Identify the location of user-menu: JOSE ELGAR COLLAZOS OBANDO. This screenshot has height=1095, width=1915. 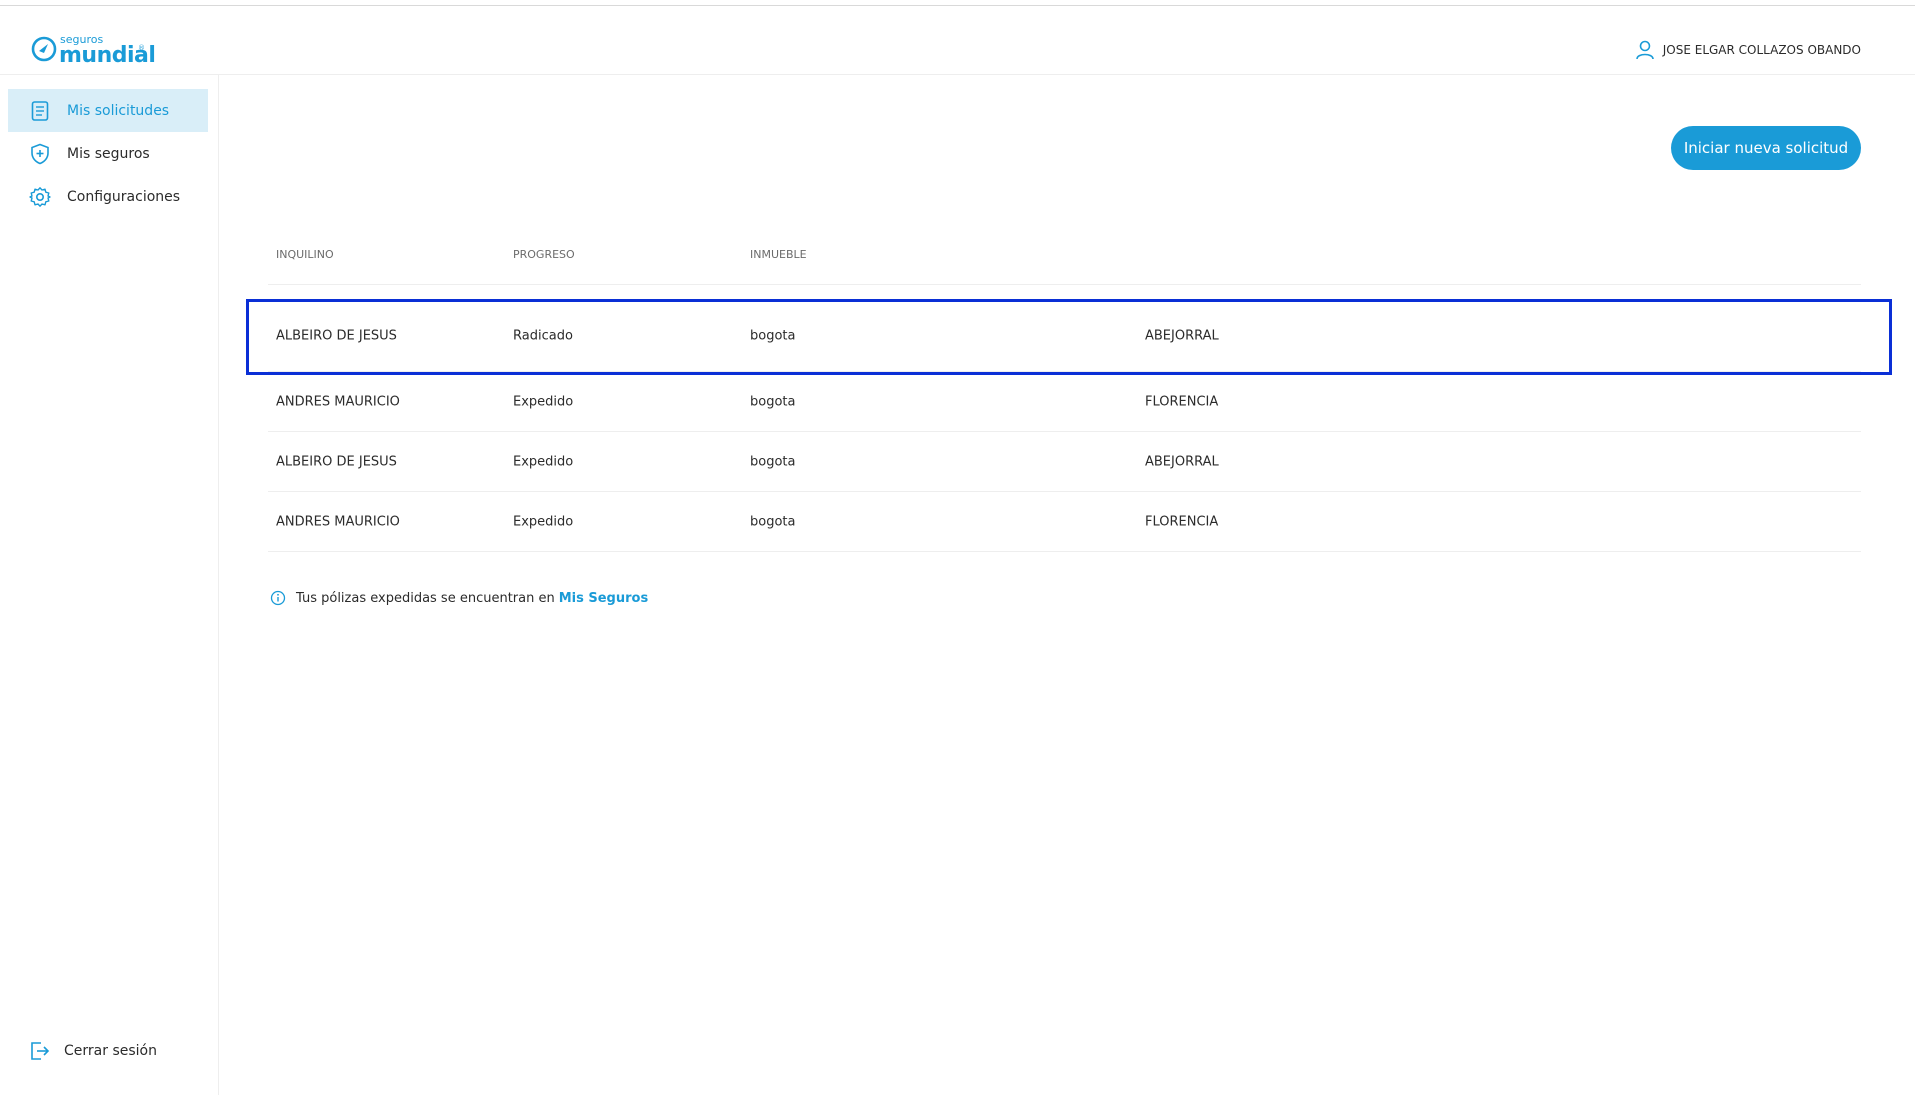
(1747, 50).